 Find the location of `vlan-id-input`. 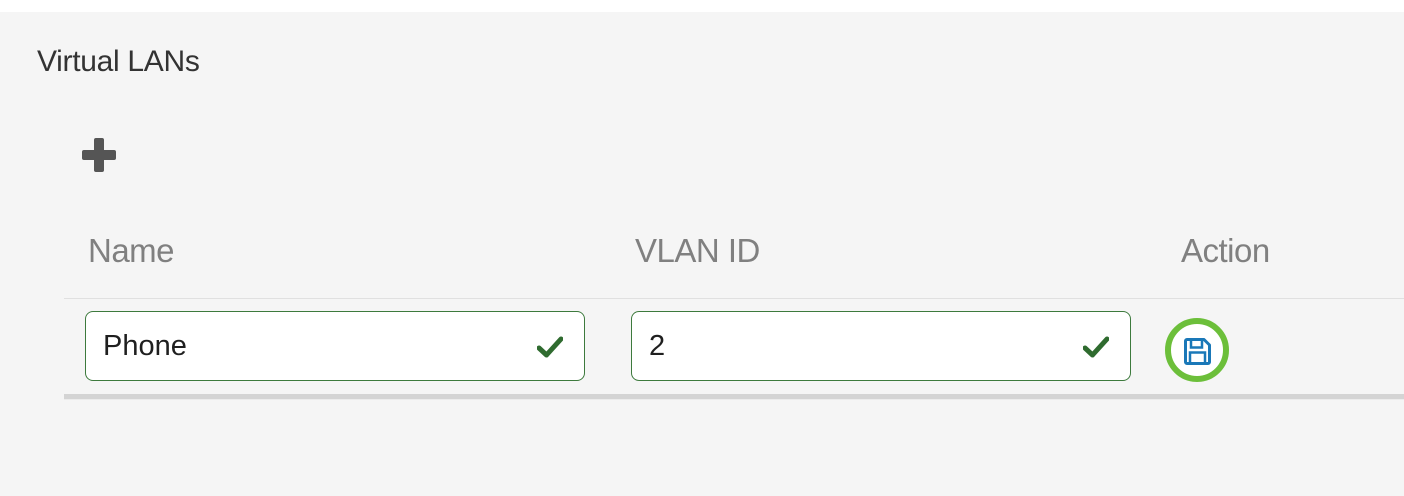

vlan-id-input is located at coordinates (881, 346).